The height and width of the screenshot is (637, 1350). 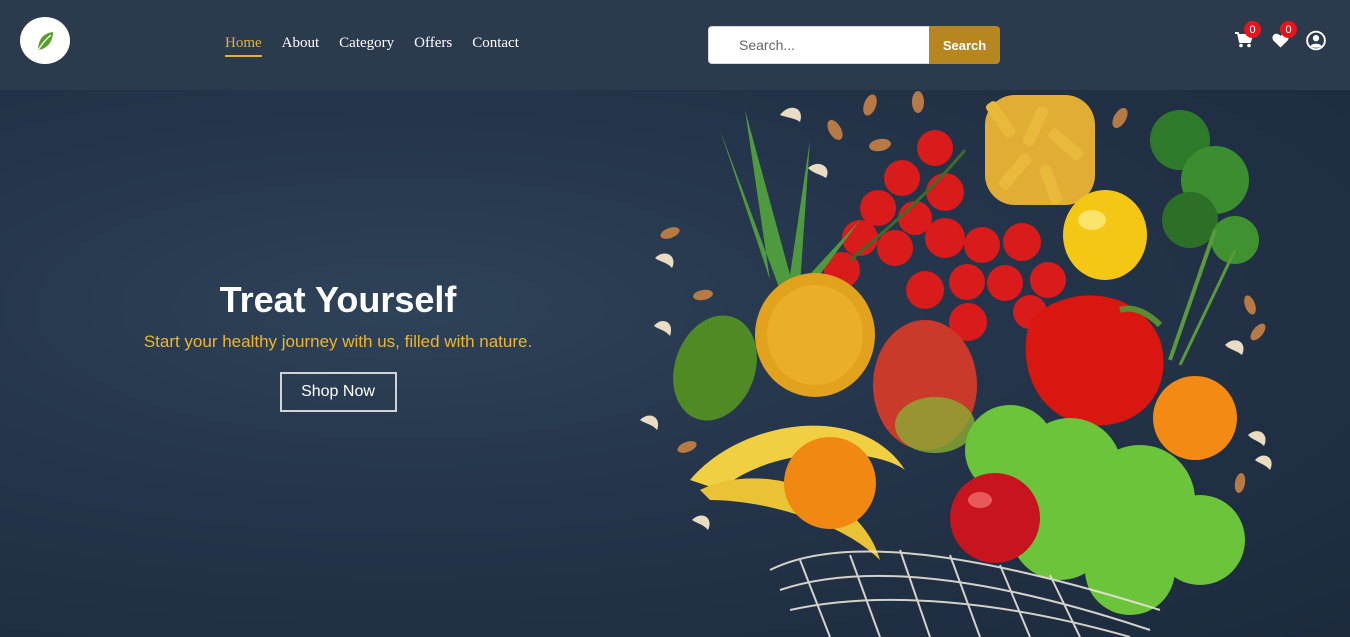 I want to click on orange-right, so click(x=1195, y=418).